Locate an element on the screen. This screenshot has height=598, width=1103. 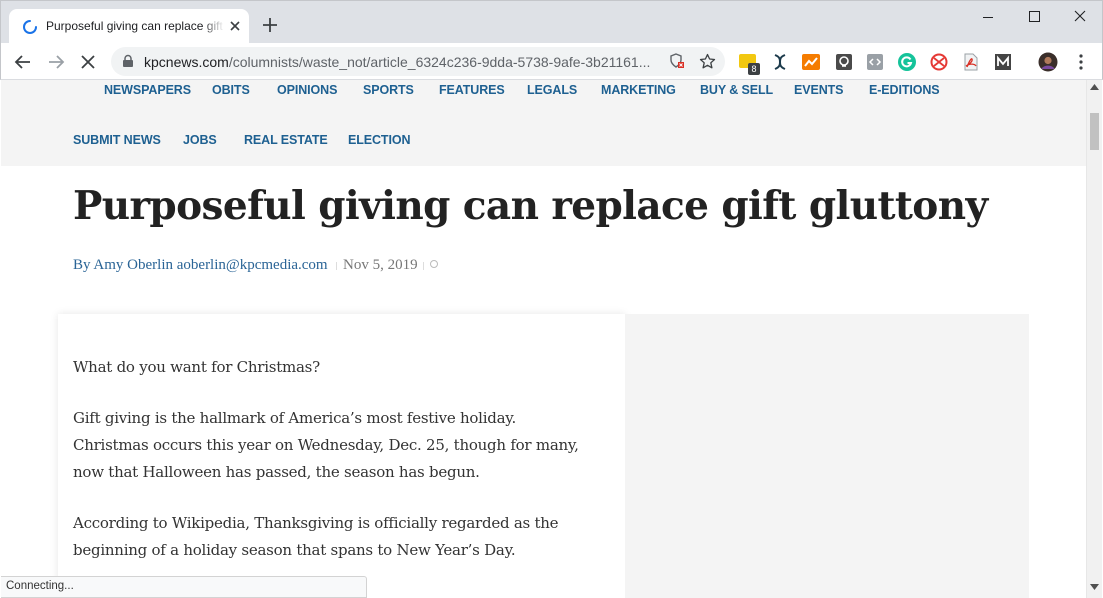
maximize-icon is located at coordinates (1034, 17).